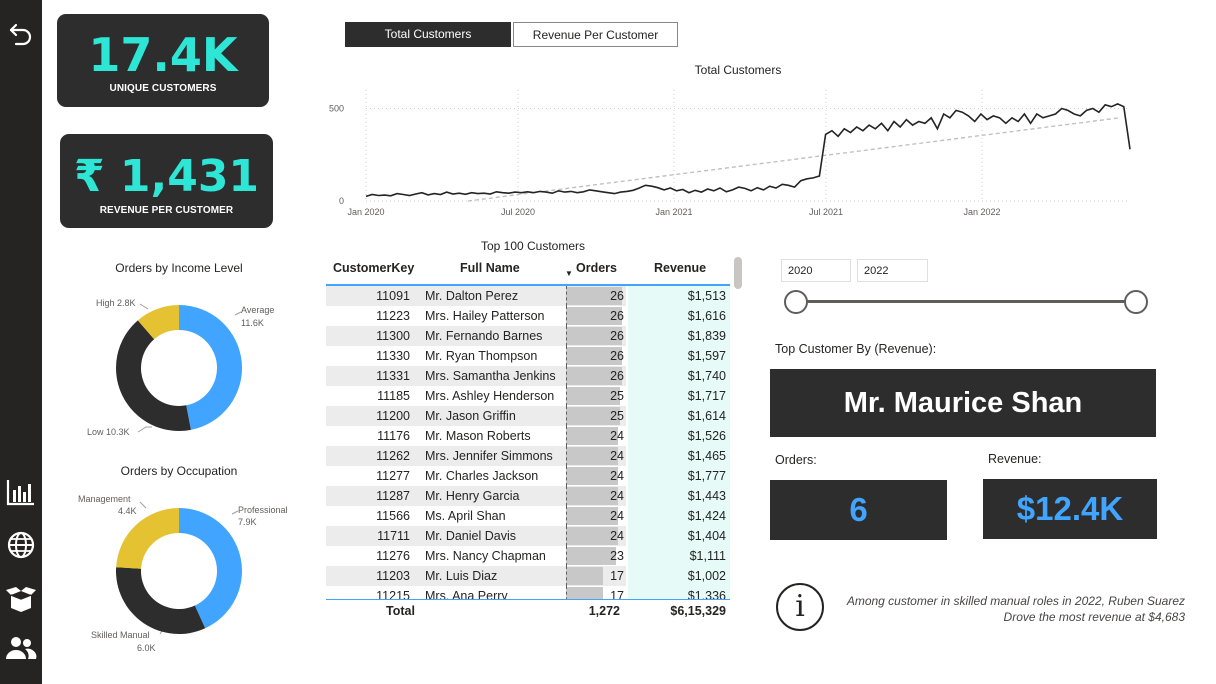 This screenshot has height=684, width=1216. I want to click on orders-value: 17, so click(617, 576).